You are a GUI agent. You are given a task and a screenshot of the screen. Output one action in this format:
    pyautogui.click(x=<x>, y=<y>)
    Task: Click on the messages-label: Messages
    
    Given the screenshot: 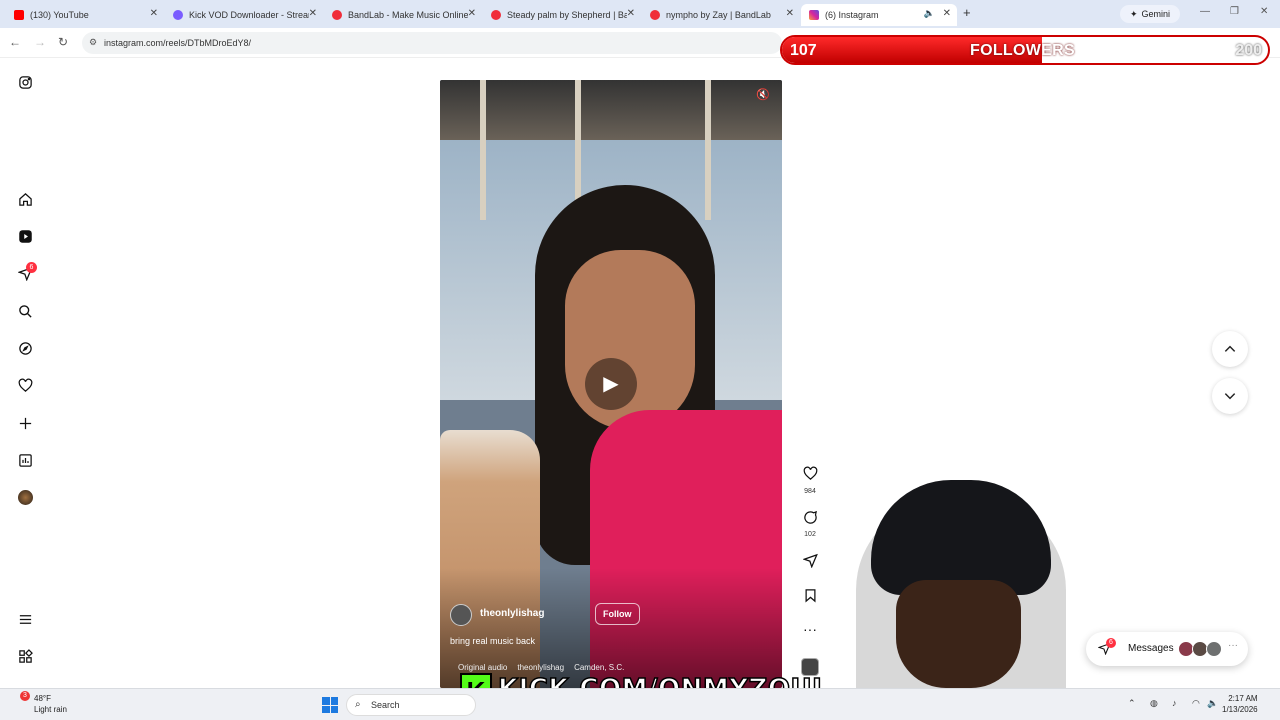 What is the action you would take?
    pyautogui.click(x=1151, y=648)
    